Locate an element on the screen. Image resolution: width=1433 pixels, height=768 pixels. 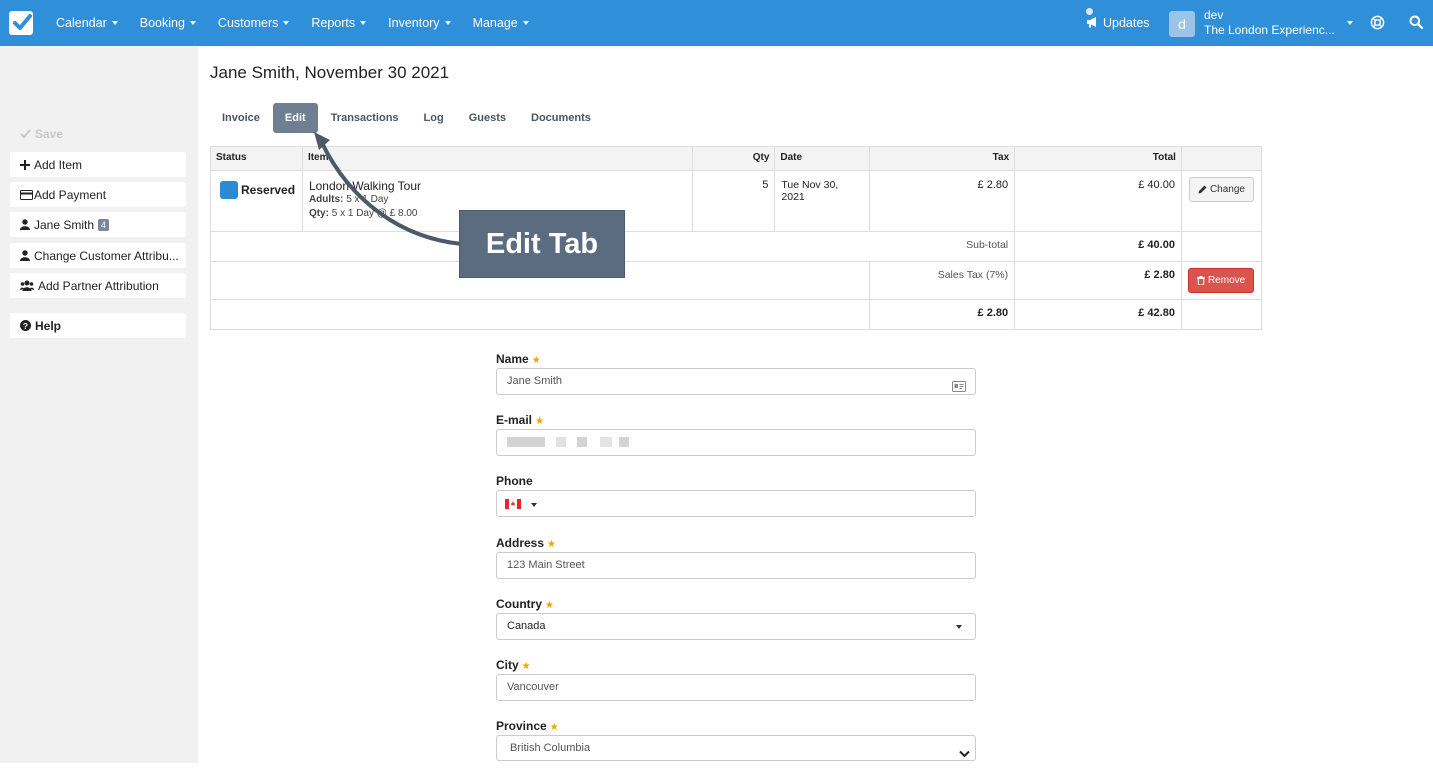
updates-button: Updates is located at coordinates (1118, 23).